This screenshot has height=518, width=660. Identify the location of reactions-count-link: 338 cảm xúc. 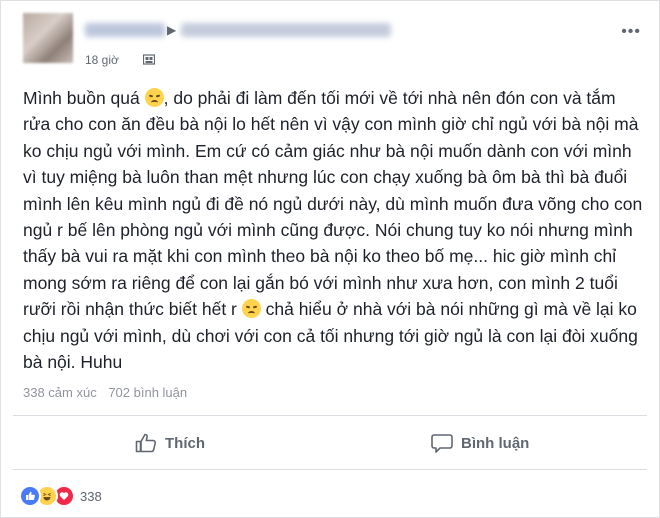
(60, 392).